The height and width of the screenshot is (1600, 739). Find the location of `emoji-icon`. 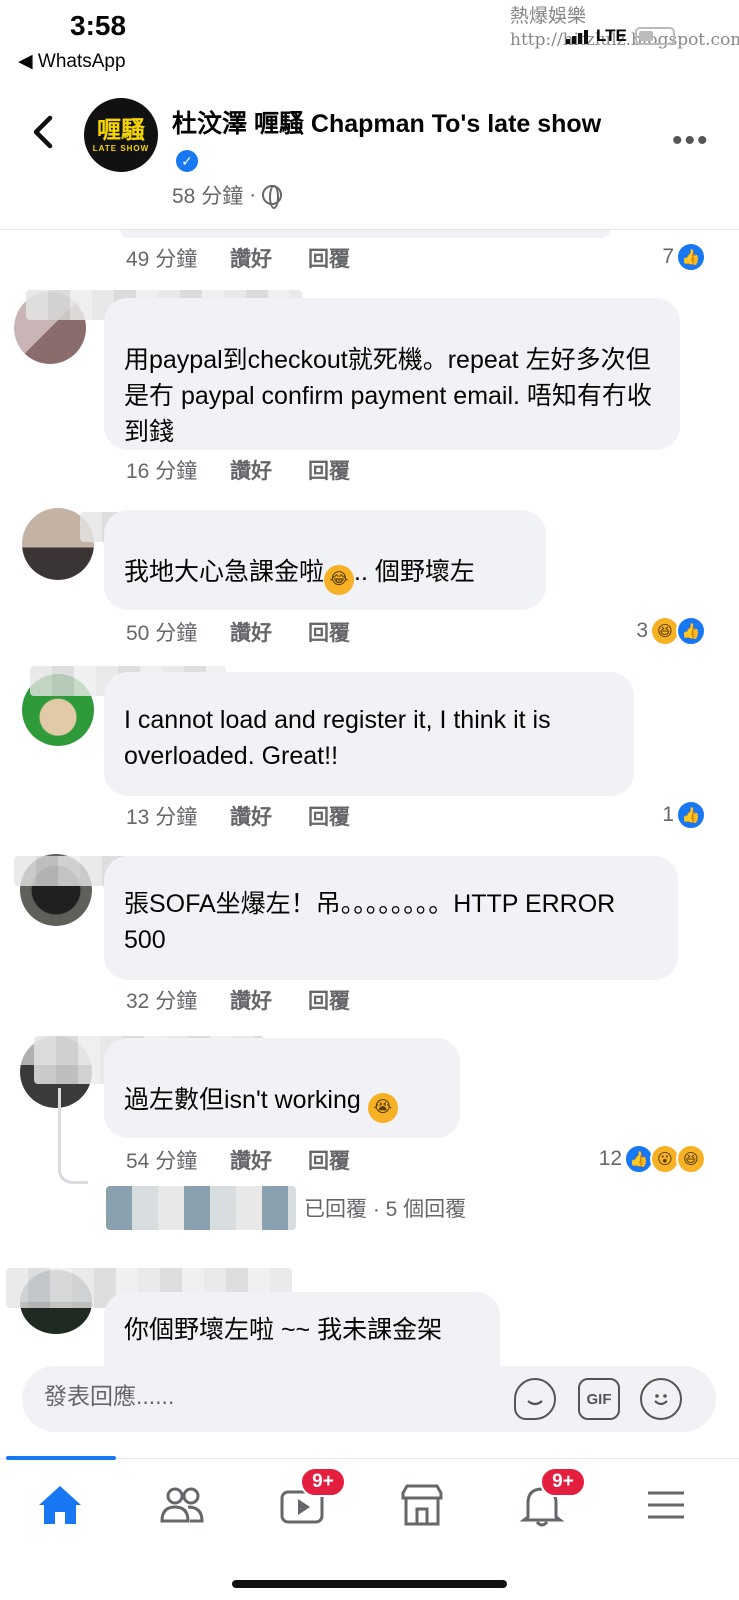

emoji-icon is located at coordinates (661, 1399).